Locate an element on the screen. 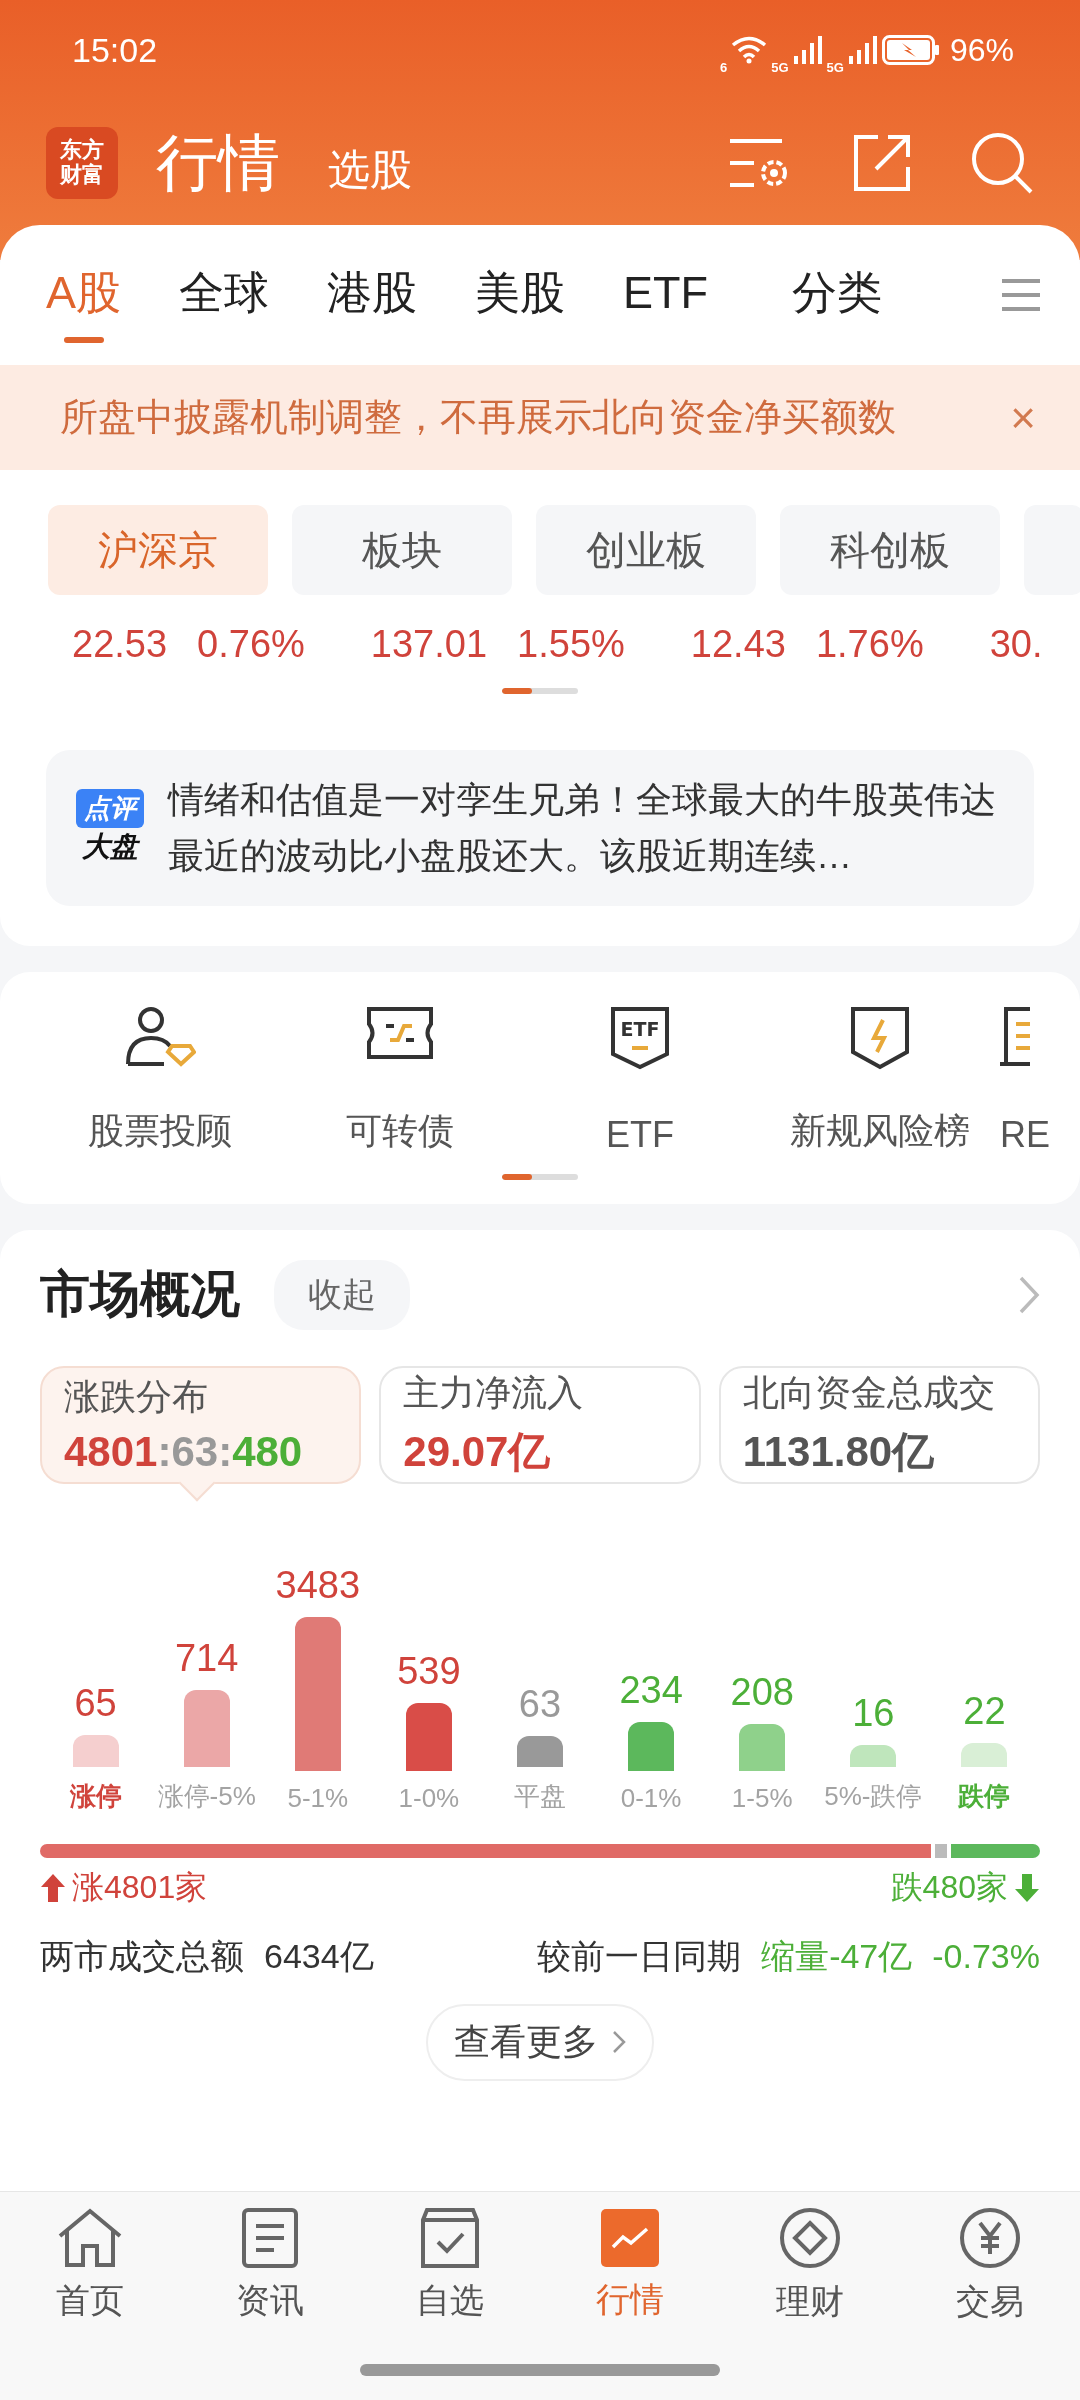 The width and height of the screenshot is (1080, 2400). stat-label: 涨跌分布 is located at coordinates (136, 1397).